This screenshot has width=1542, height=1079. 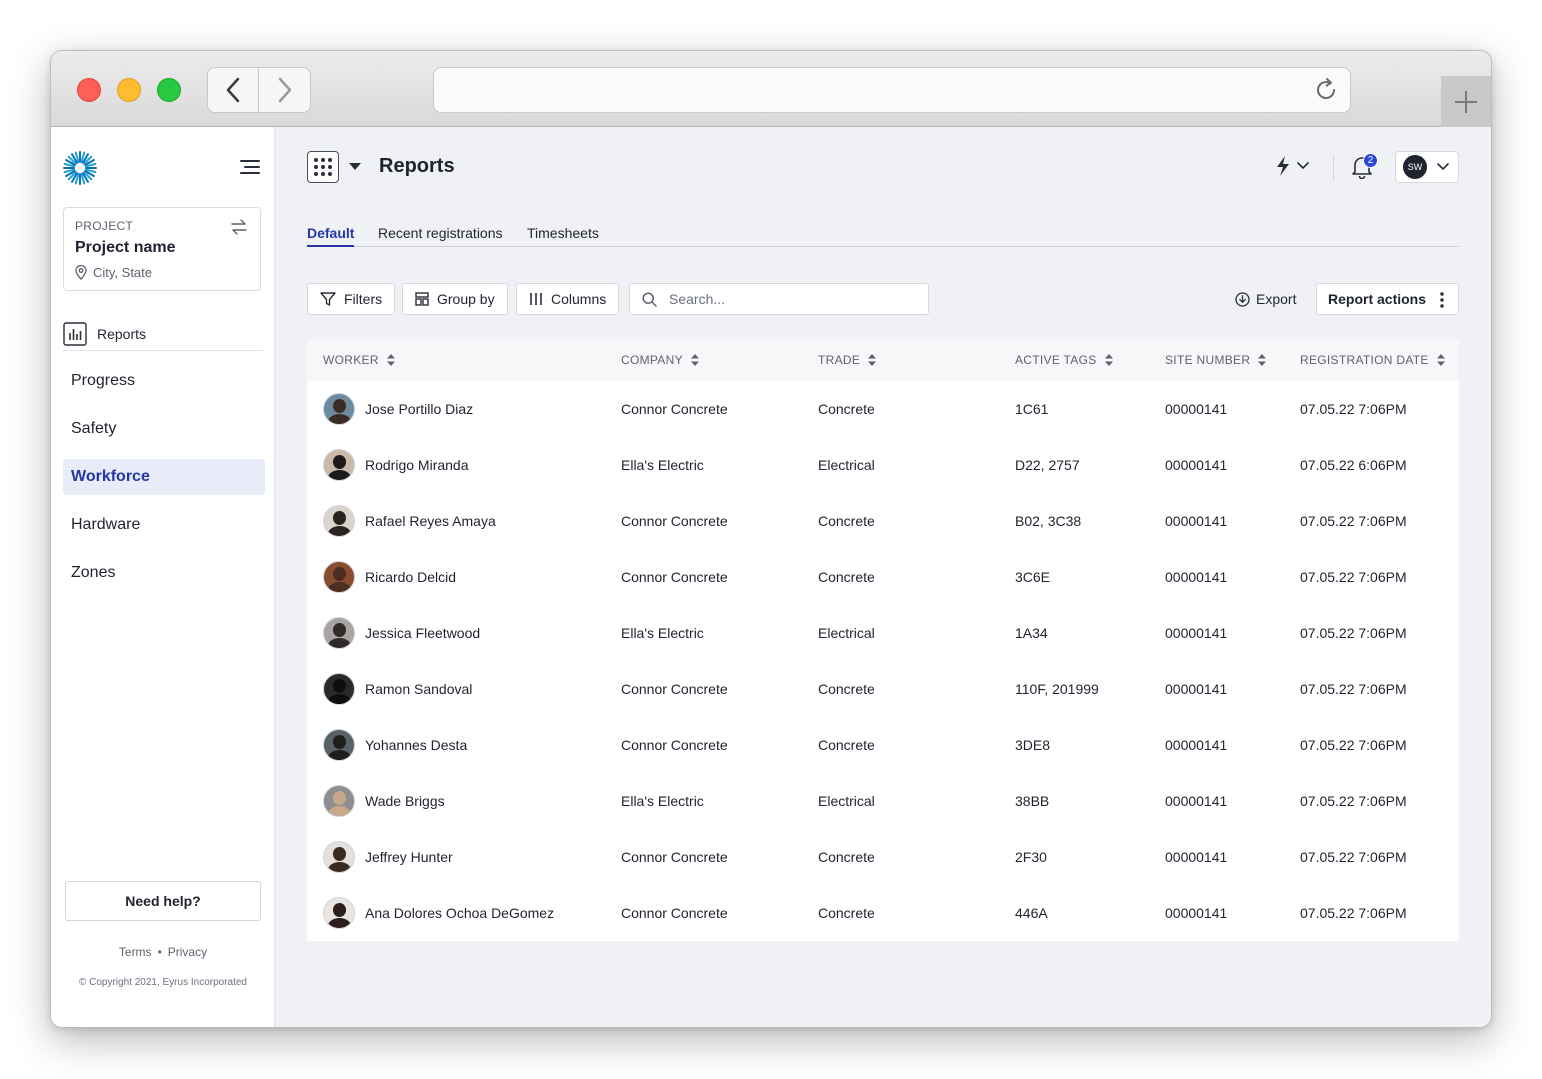 What do you see at coordinates (1064, 360) in the screenshot?
I see `column-header-active-tags: ACTIVE TAGS` at bounding box center [1064, 360].